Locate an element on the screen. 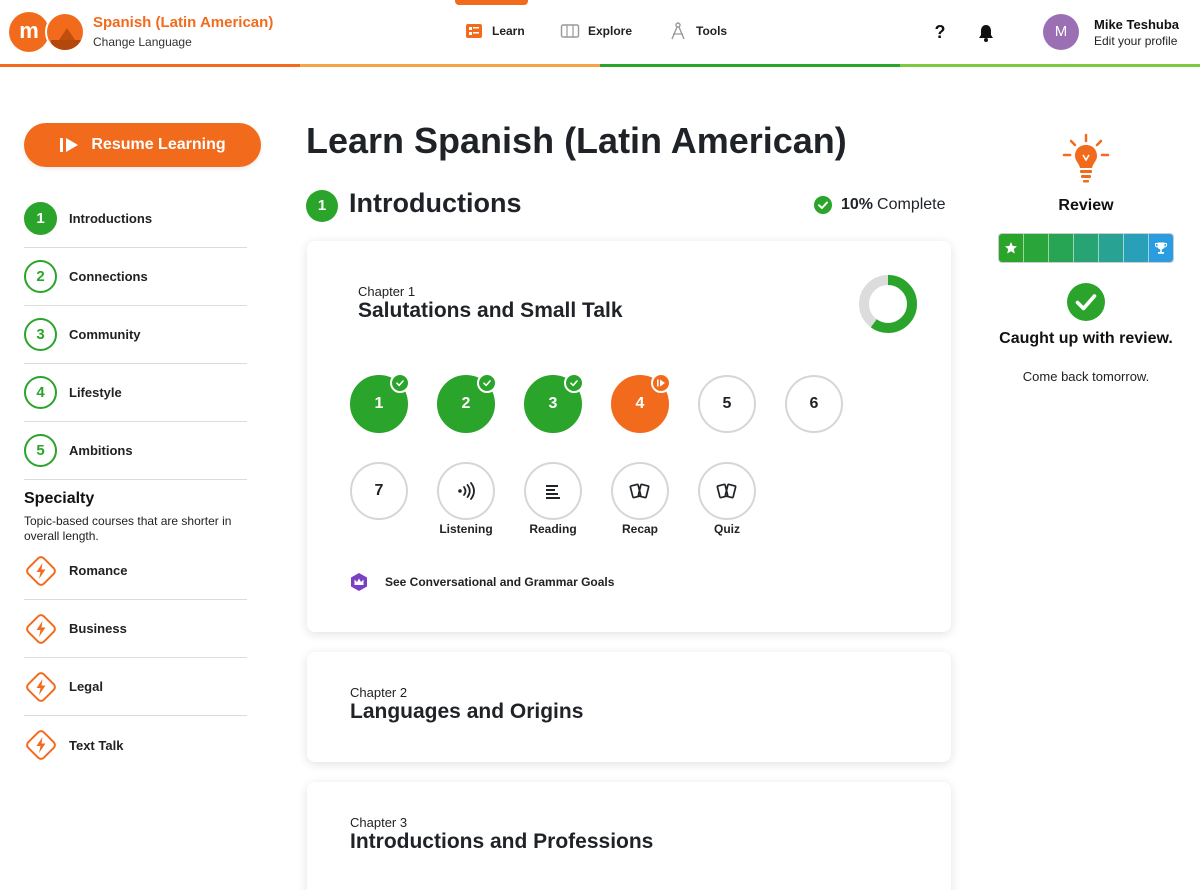 This screenshot has height=890, width=1200. app-logo: m is located at coordinates (47, 32).